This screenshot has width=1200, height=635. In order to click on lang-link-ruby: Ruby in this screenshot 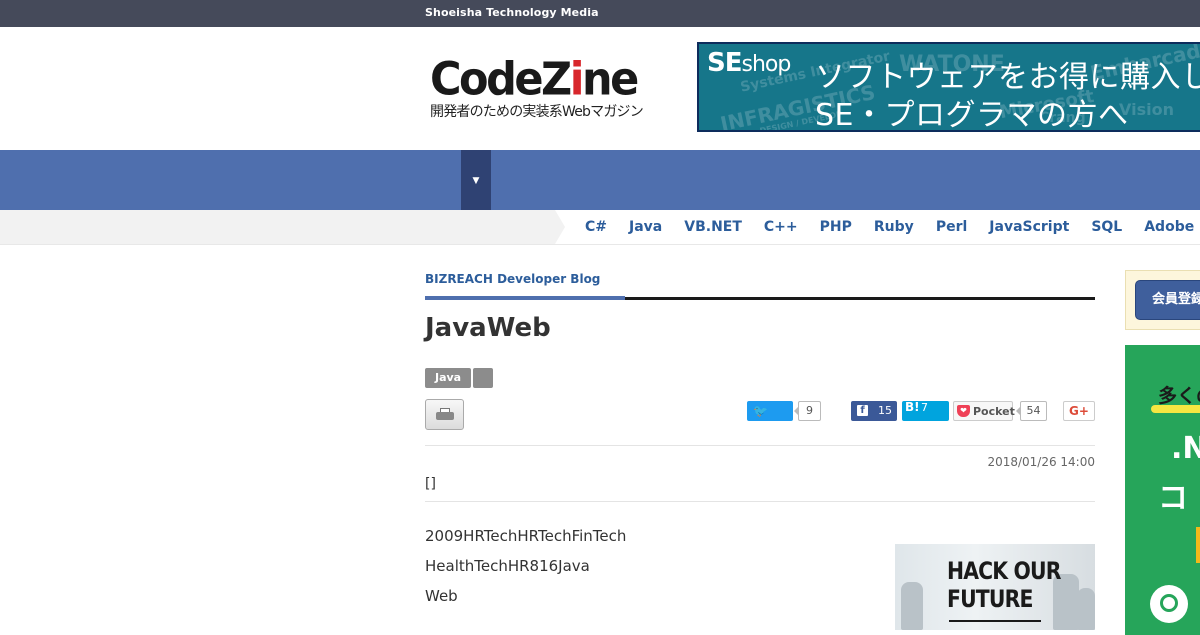, I will do `click(894, 227)`.